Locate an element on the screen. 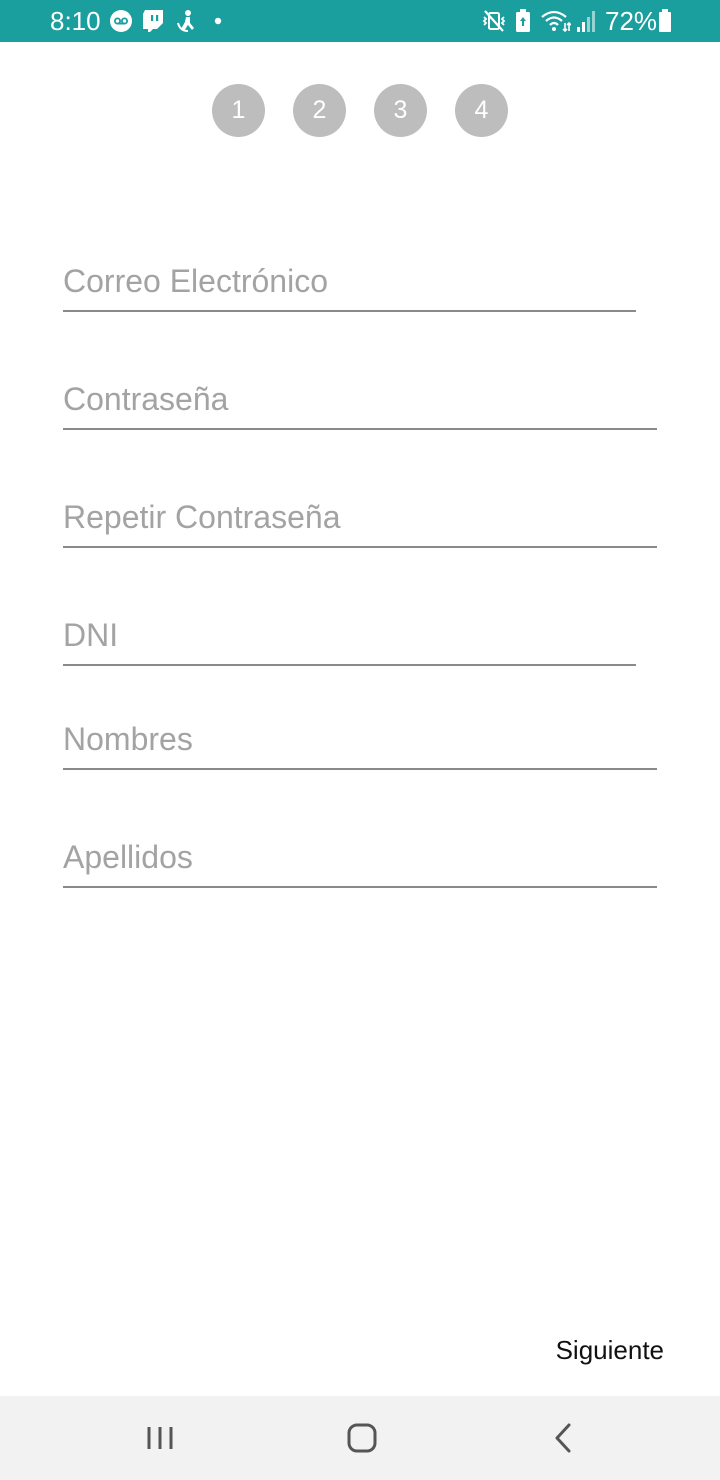  last-names-input is located at coordinates (360, 857).